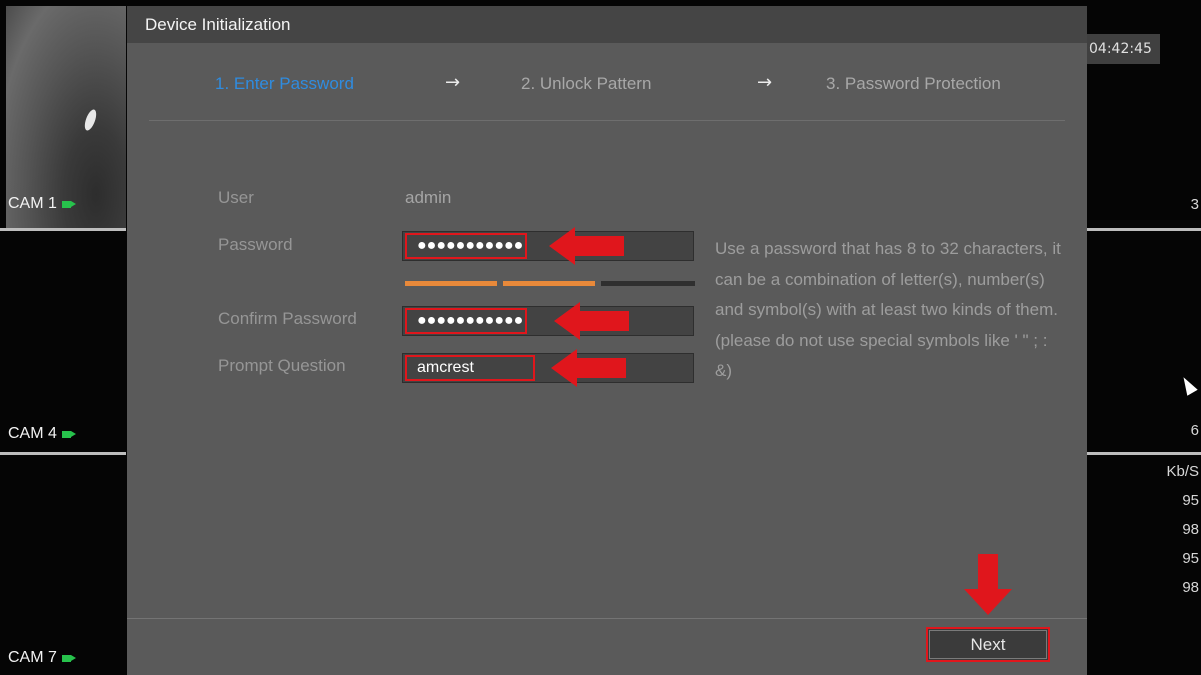 This screenshot has width=1201, height=675. What do you see at coordinates (470, 368) in the screenshot?
I see `prompt-question-value: amcrest` at bounding box center [470, 368].